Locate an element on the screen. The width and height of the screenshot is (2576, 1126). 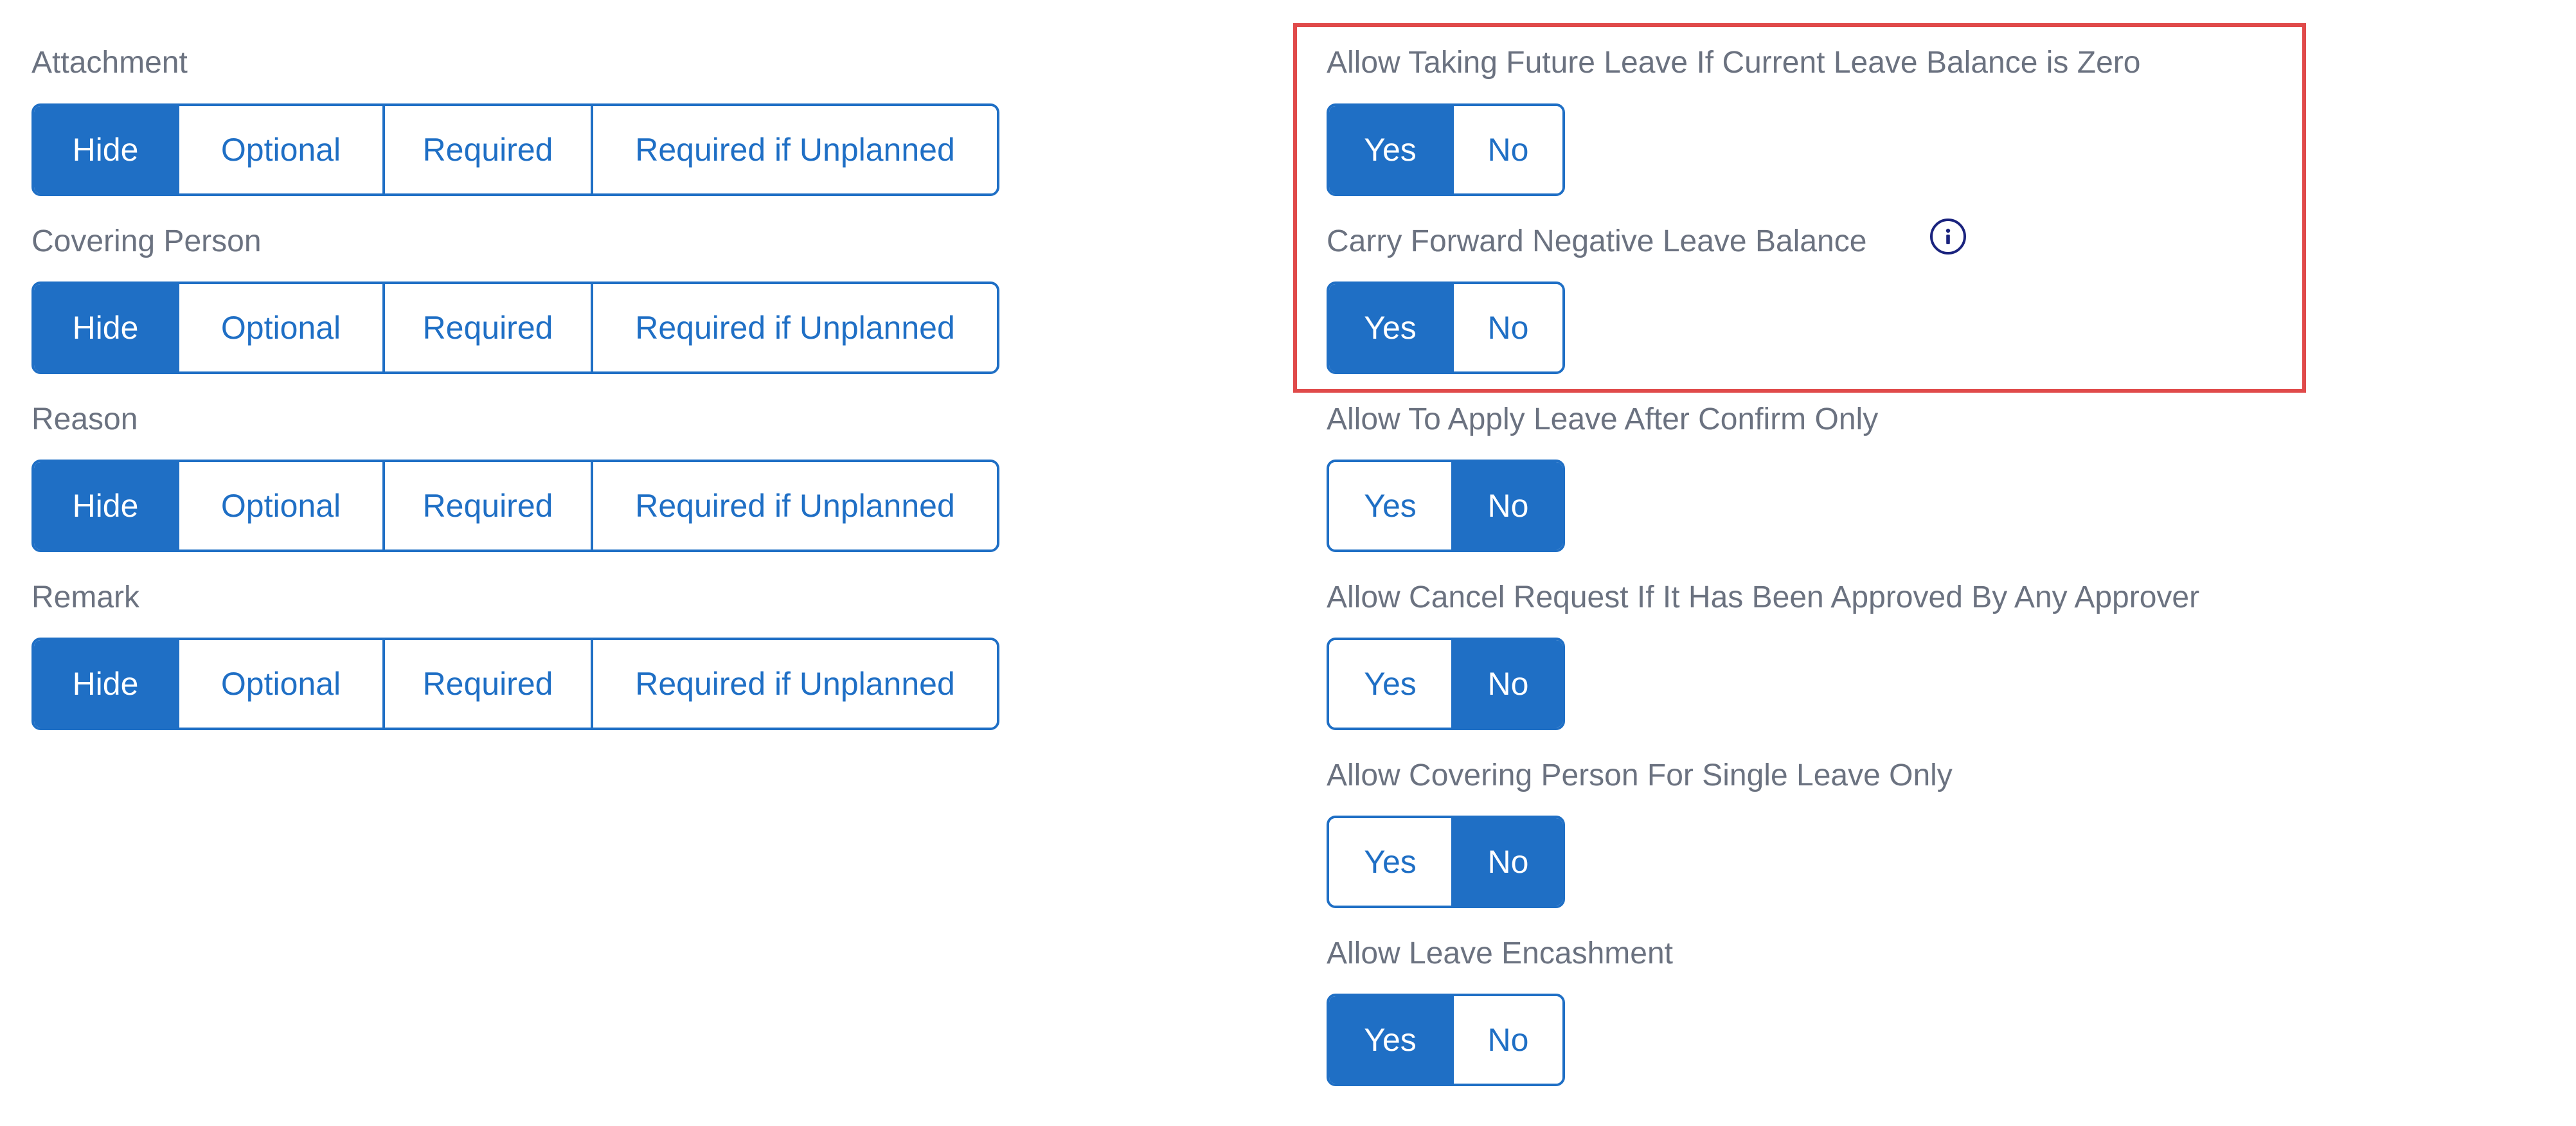
leave-encashment-no-option: No is located at coordinates (1506, 1040).